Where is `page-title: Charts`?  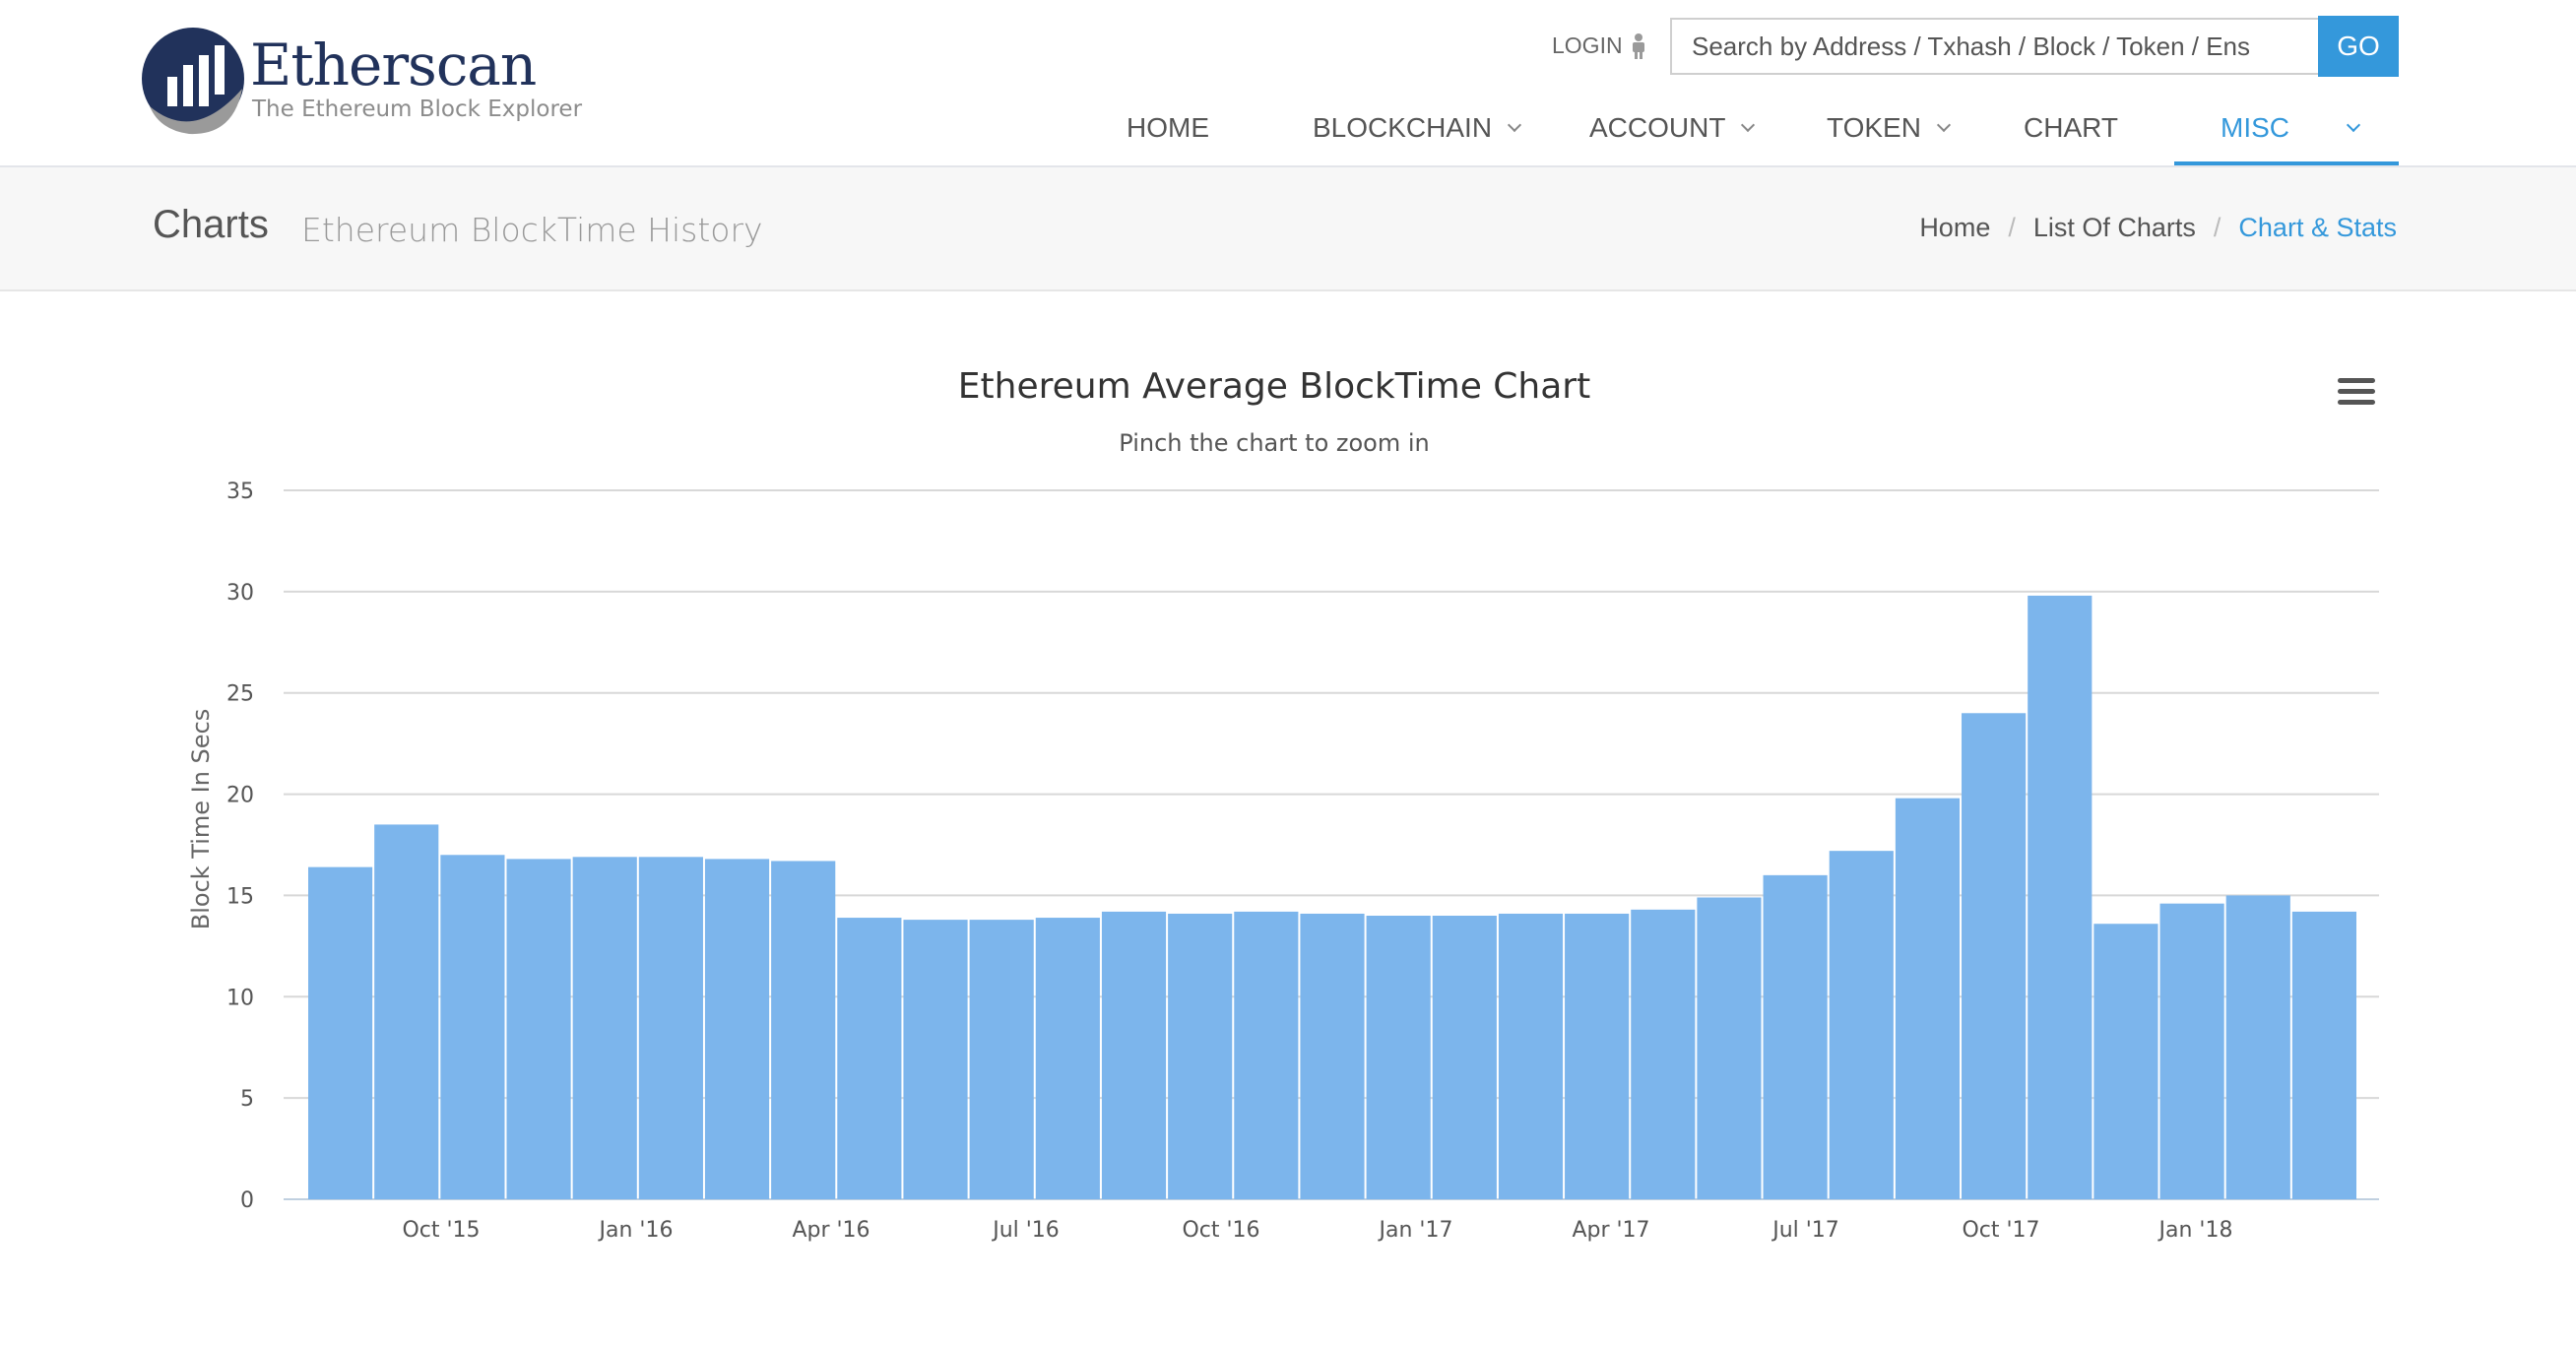 page-title: Charts is located at coordinates (211, 224).